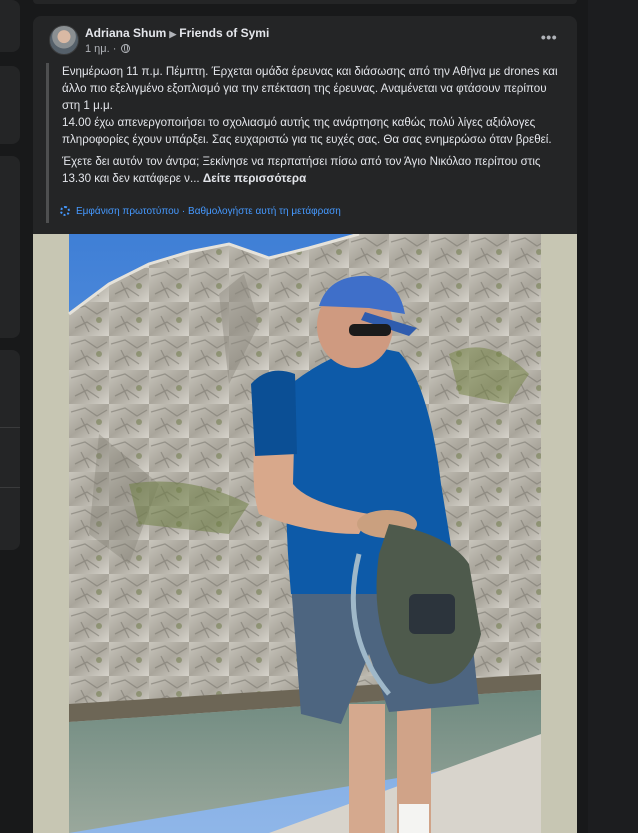 This screenshot has height=833, width=638. I want to click on author-name: Adriana Shum, so click(125, 33).